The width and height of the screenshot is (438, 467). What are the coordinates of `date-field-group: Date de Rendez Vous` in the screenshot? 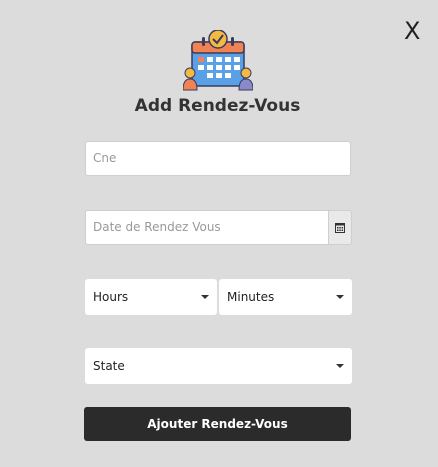 It's located at (218, 227).